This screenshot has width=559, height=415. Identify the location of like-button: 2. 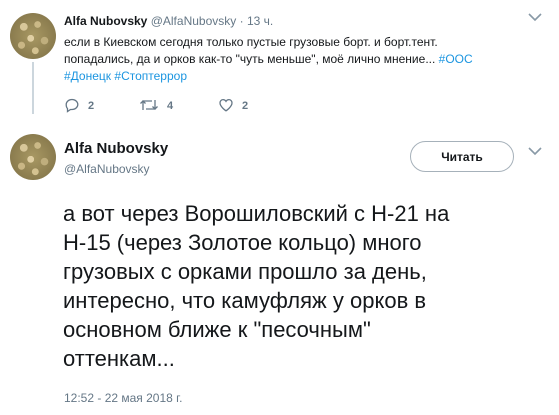
(233, 106).